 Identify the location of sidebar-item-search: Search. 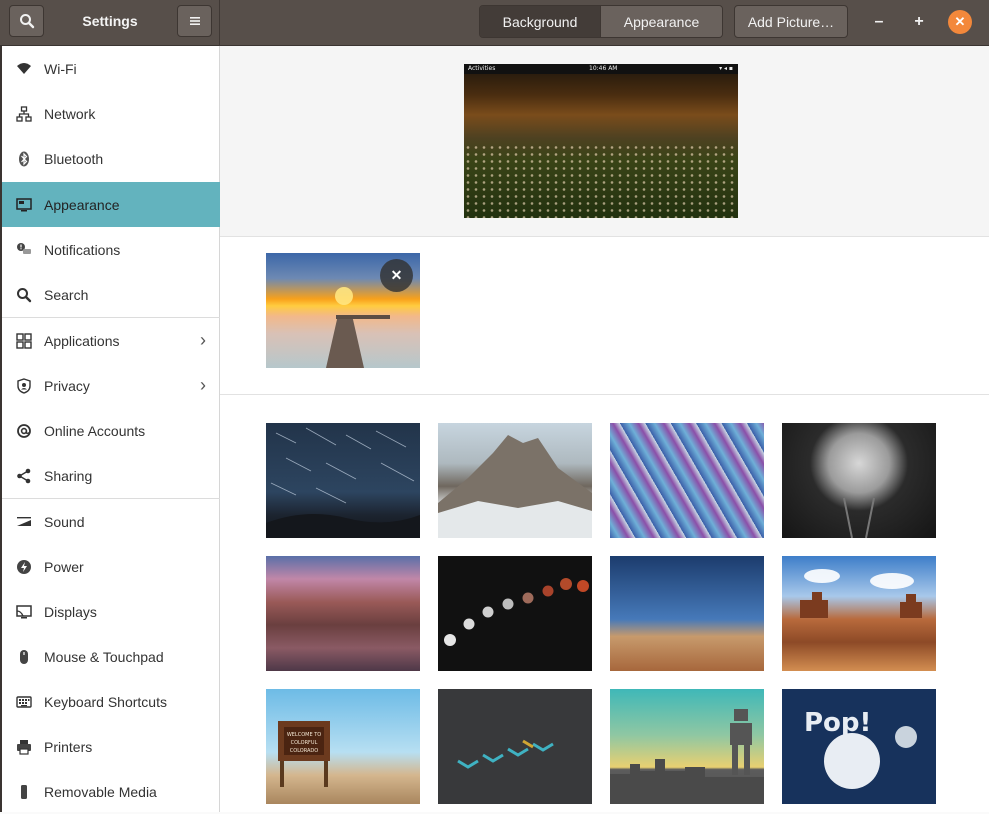
(111, 294).